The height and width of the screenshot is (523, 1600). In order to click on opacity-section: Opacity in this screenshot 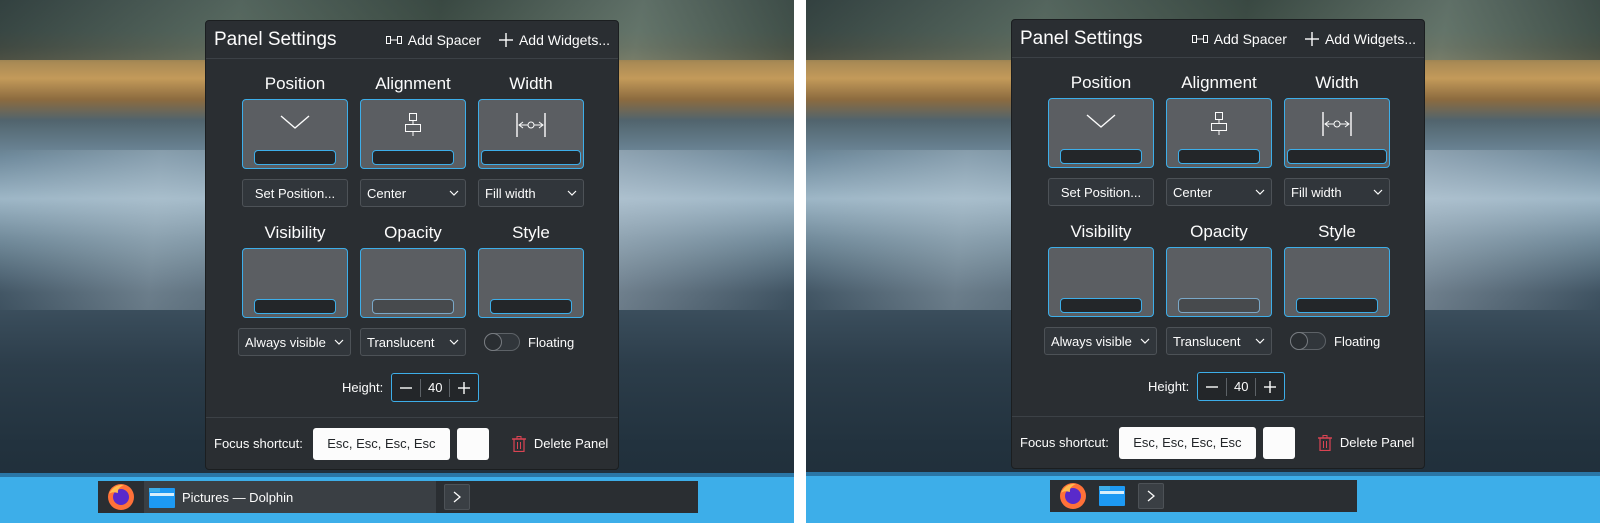, I will do `click(1219, 269)`.